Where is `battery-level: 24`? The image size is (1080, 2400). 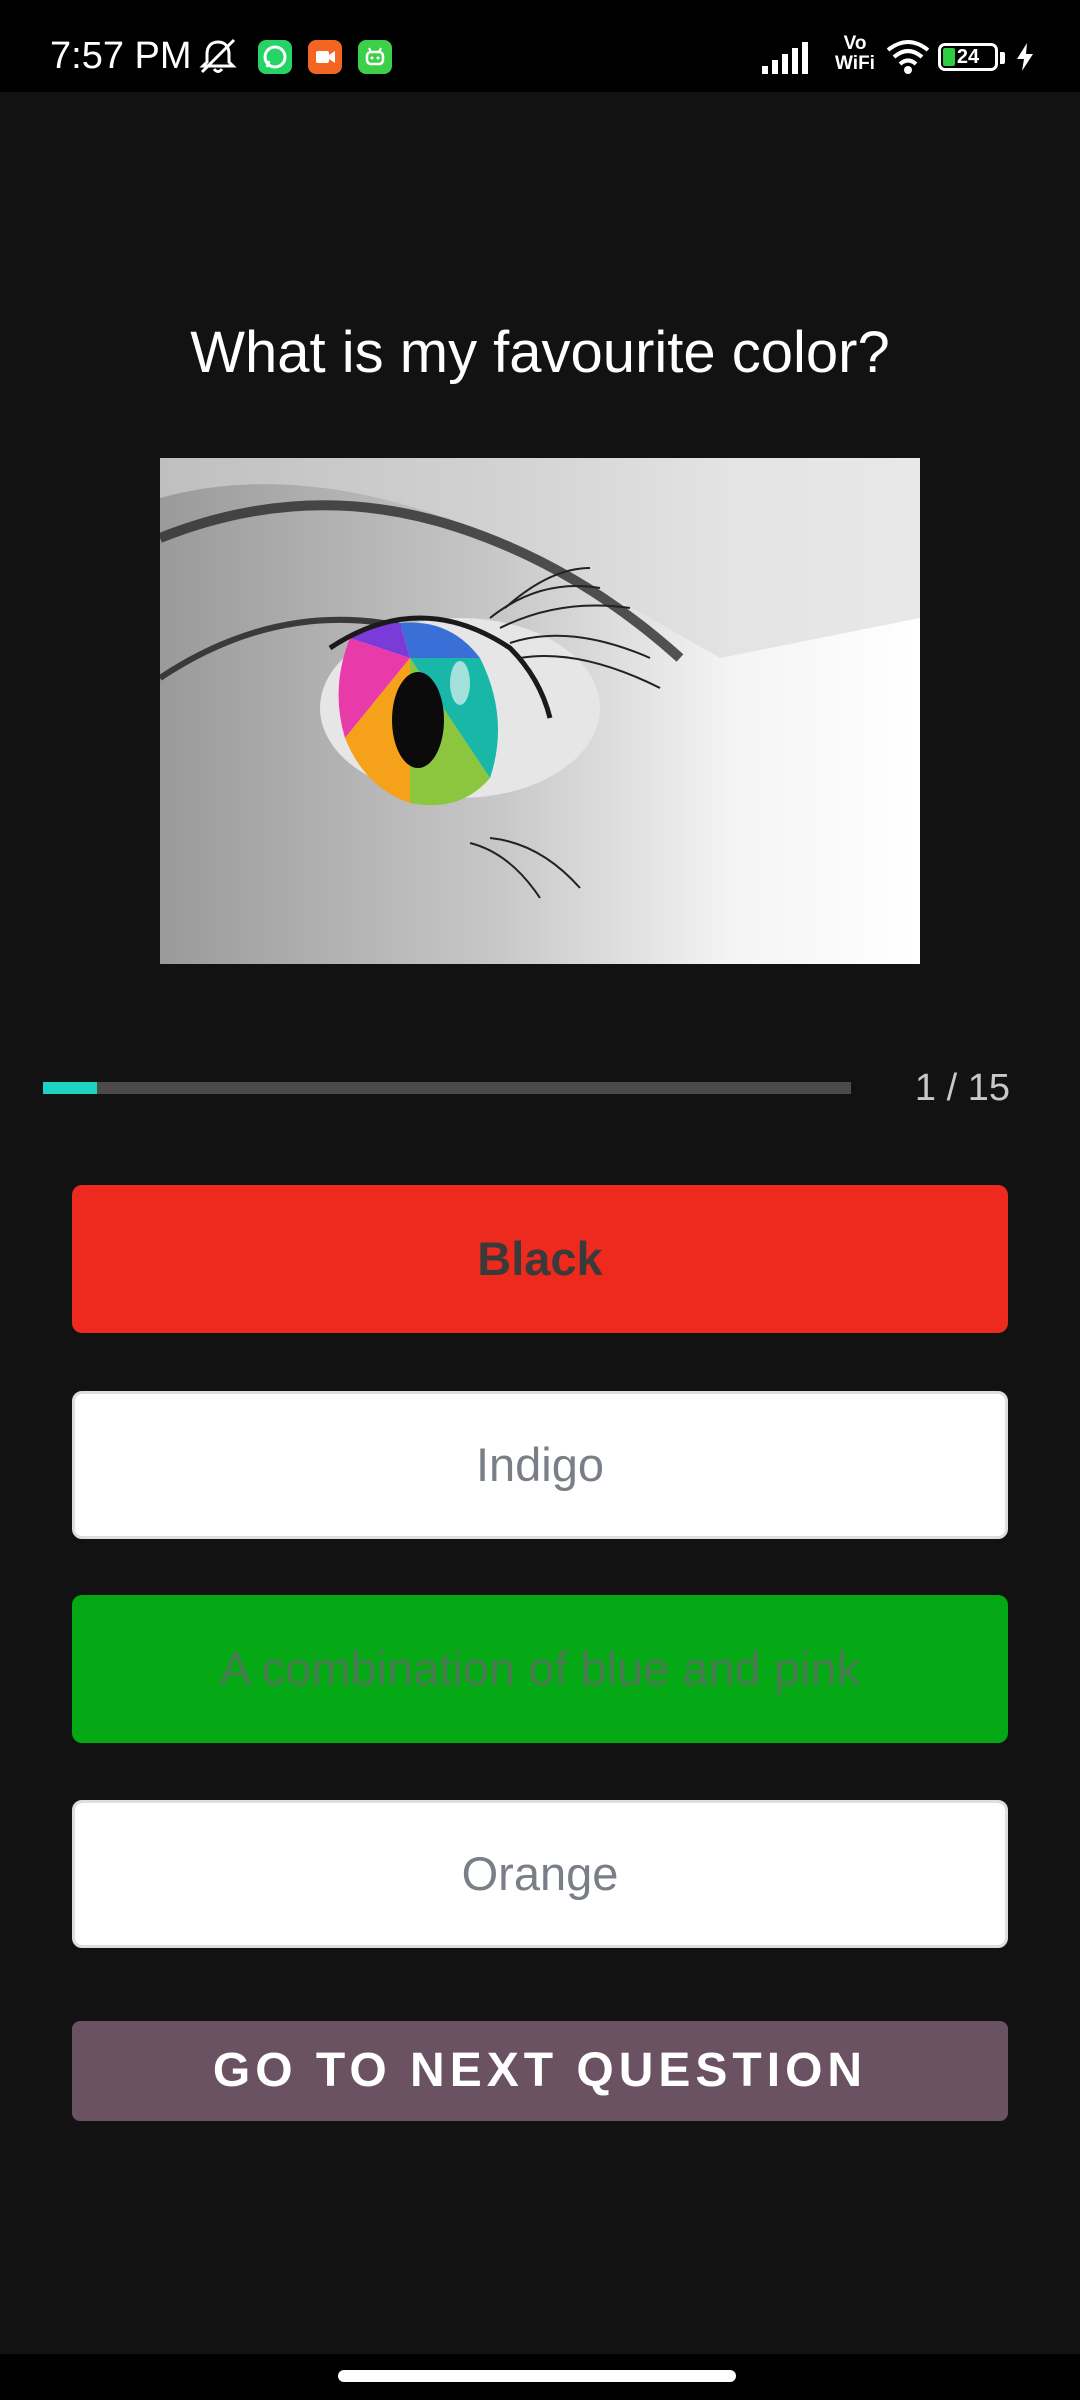 battery-level: 24 is located at coordinates (968, 57).